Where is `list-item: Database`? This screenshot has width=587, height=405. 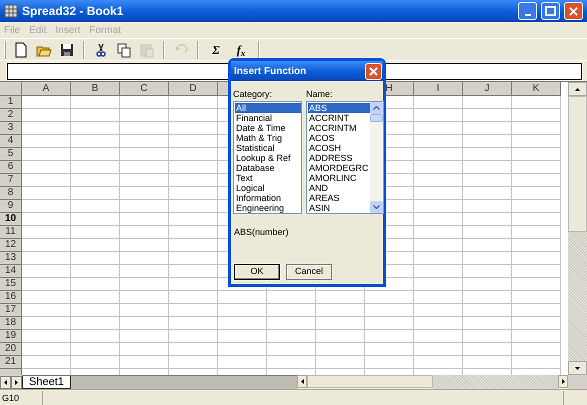 list-item: Database is located at coordinates (268, 168).